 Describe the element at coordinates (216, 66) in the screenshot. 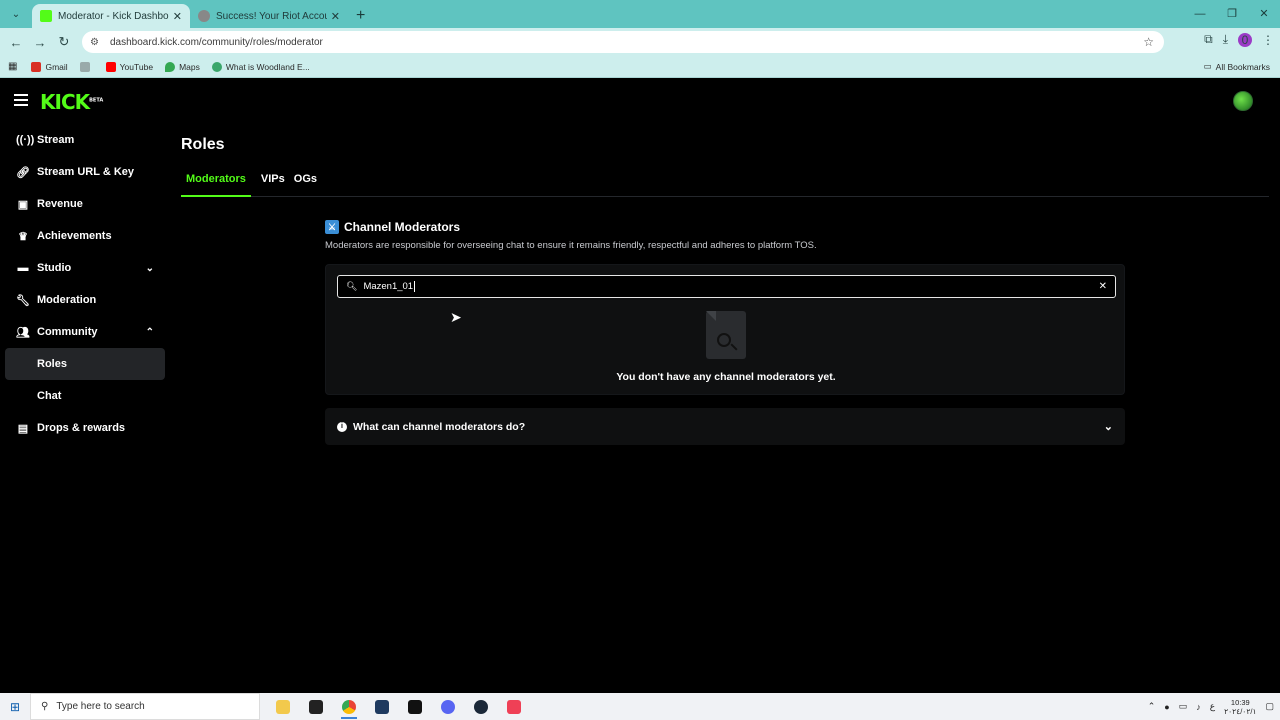

I see `woodland-icon` at that location.